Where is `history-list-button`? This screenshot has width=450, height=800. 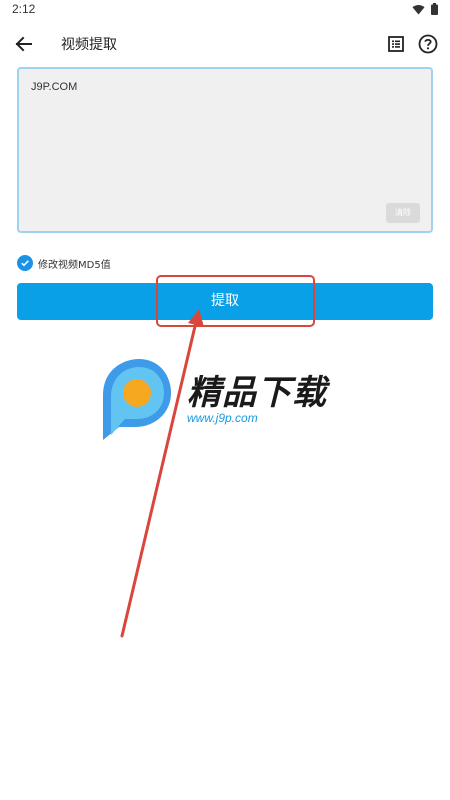 history-list-button is located at coordinates (396, 44).